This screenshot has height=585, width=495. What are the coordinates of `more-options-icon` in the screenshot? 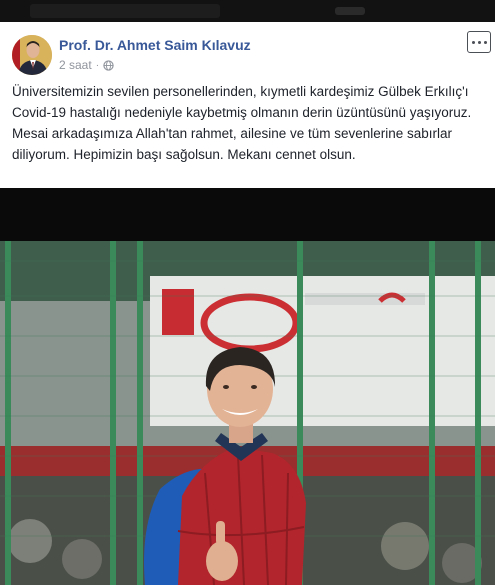 It's located at (473, 42).